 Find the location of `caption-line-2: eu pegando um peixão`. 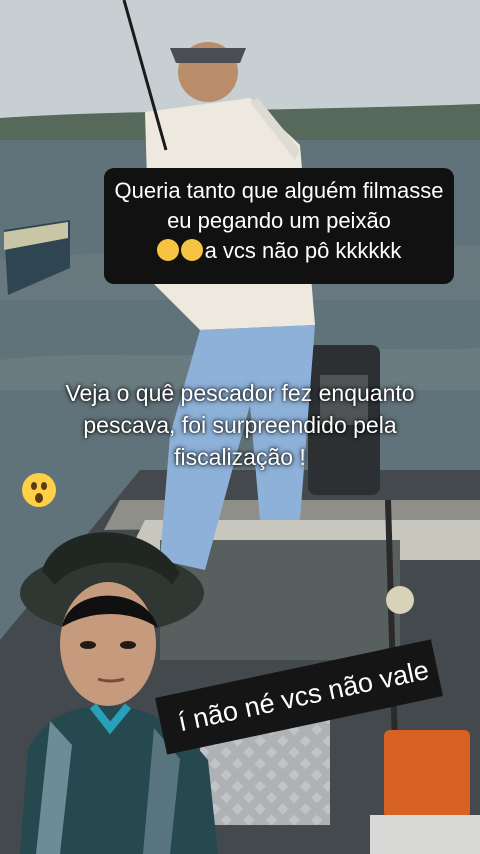

caption-line-2: eu pegando um peixão is located at coordinates (279, 220).